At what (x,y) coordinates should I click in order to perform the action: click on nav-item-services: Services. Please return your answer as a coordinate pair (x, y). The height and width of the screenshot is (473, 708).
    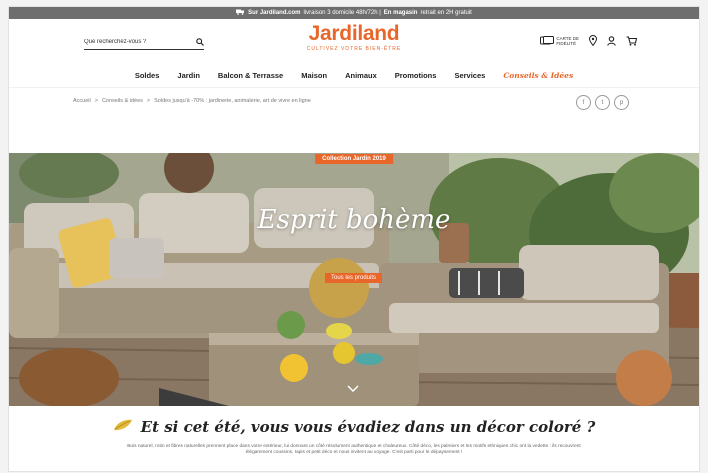
    Looking at the image, I should click on (469, 75).